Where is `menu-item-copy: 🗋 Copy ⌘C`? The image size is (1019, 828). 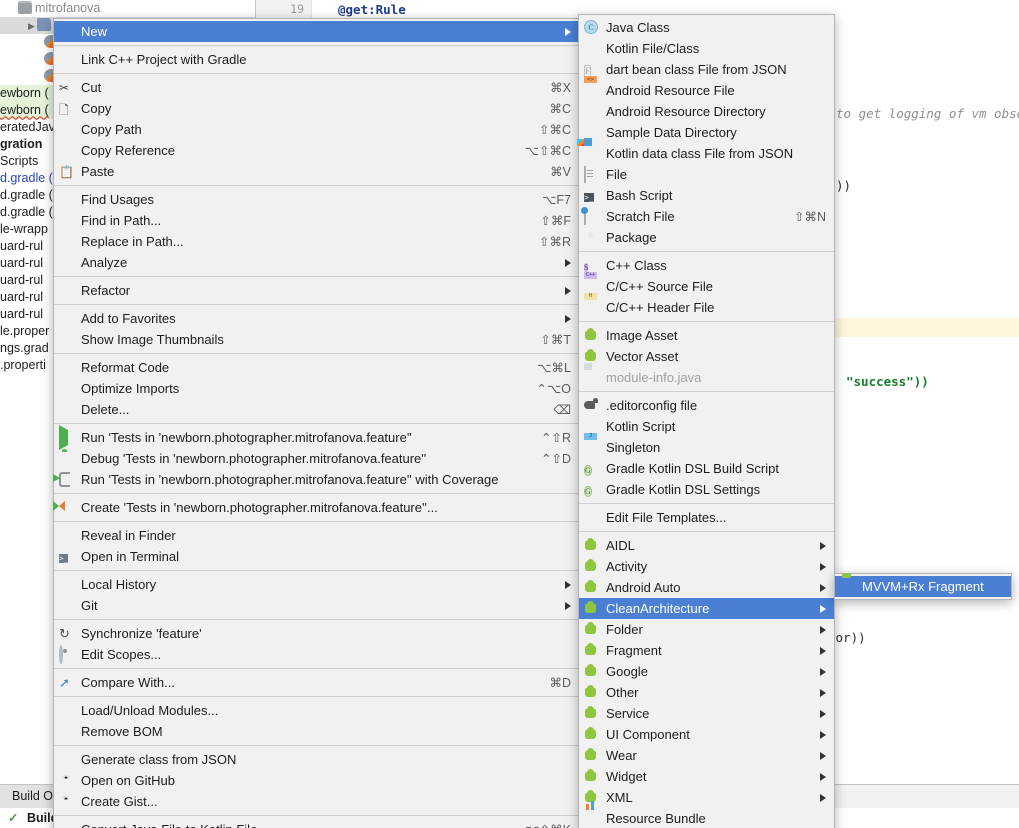 menu-item-copy: 🗋 Copy ⌘C is located at coordinates (316, 108).